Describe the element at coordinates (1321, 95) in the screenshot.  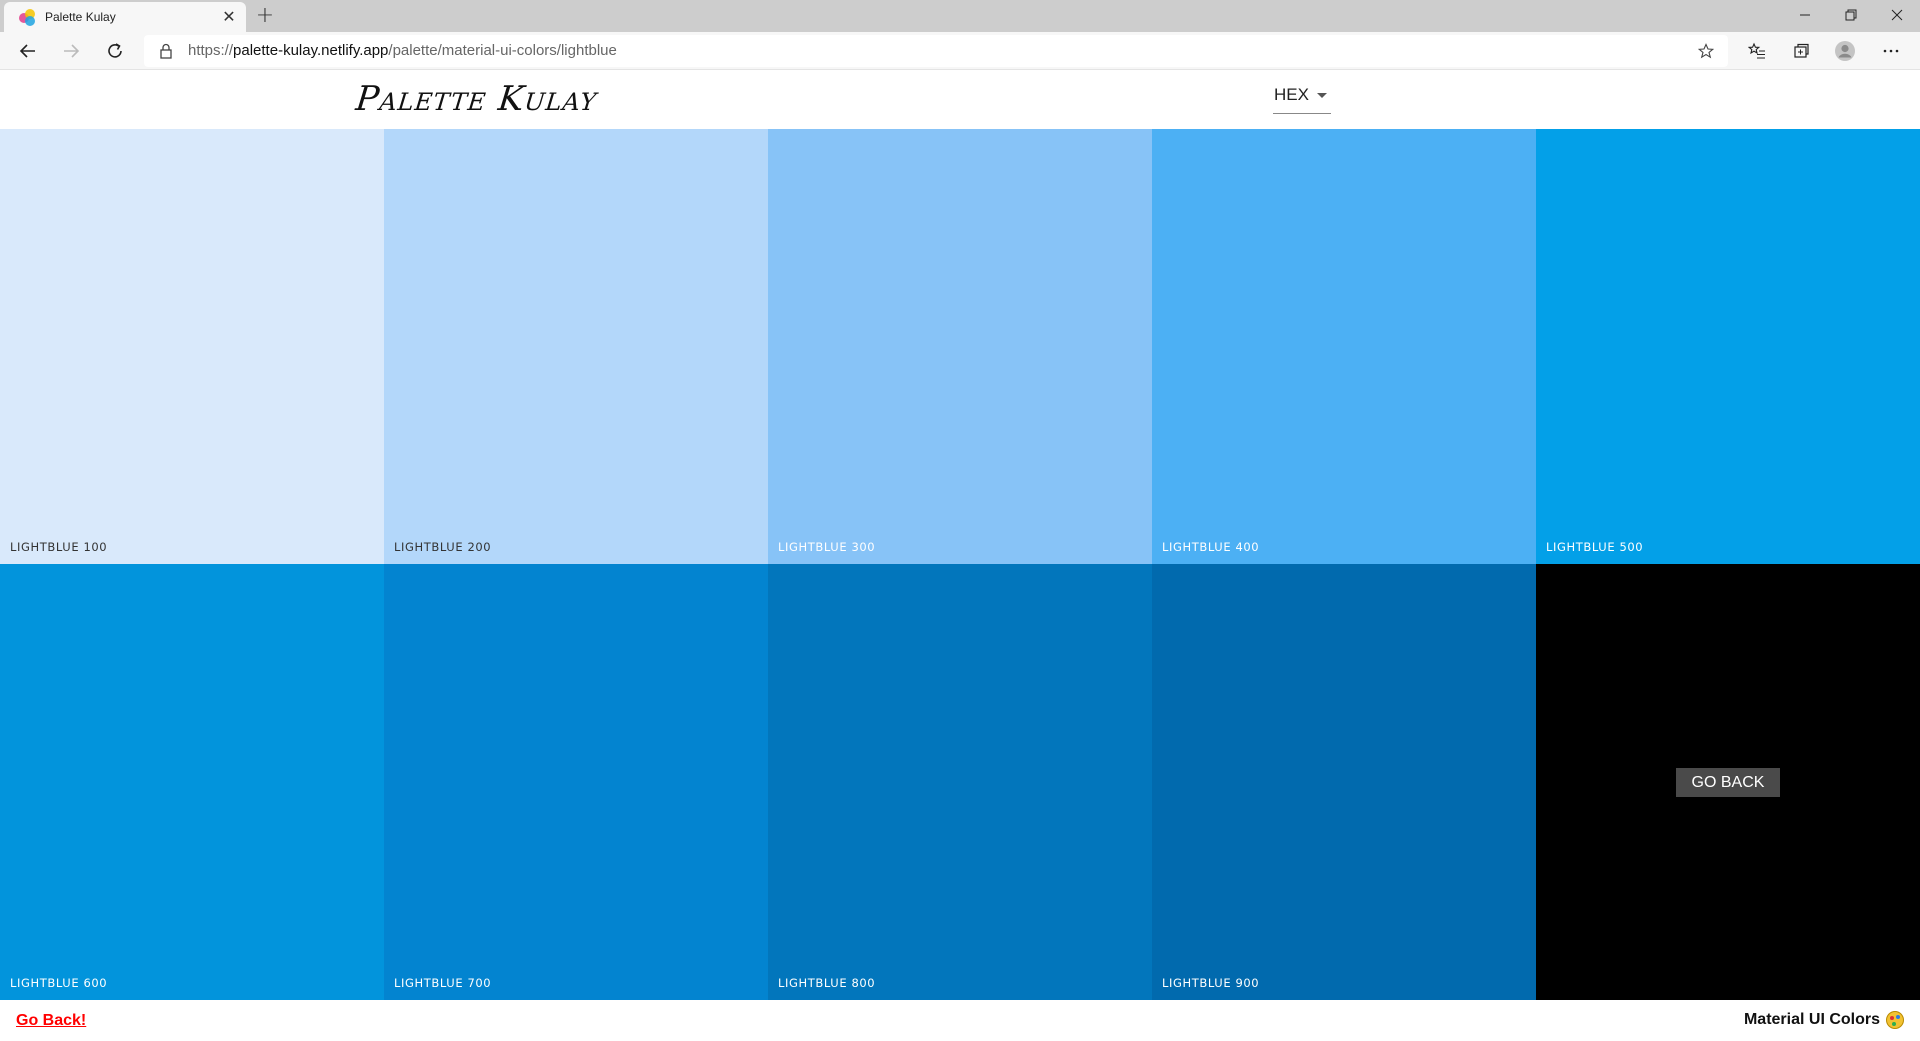
I see `caret-down-icon` at that location.